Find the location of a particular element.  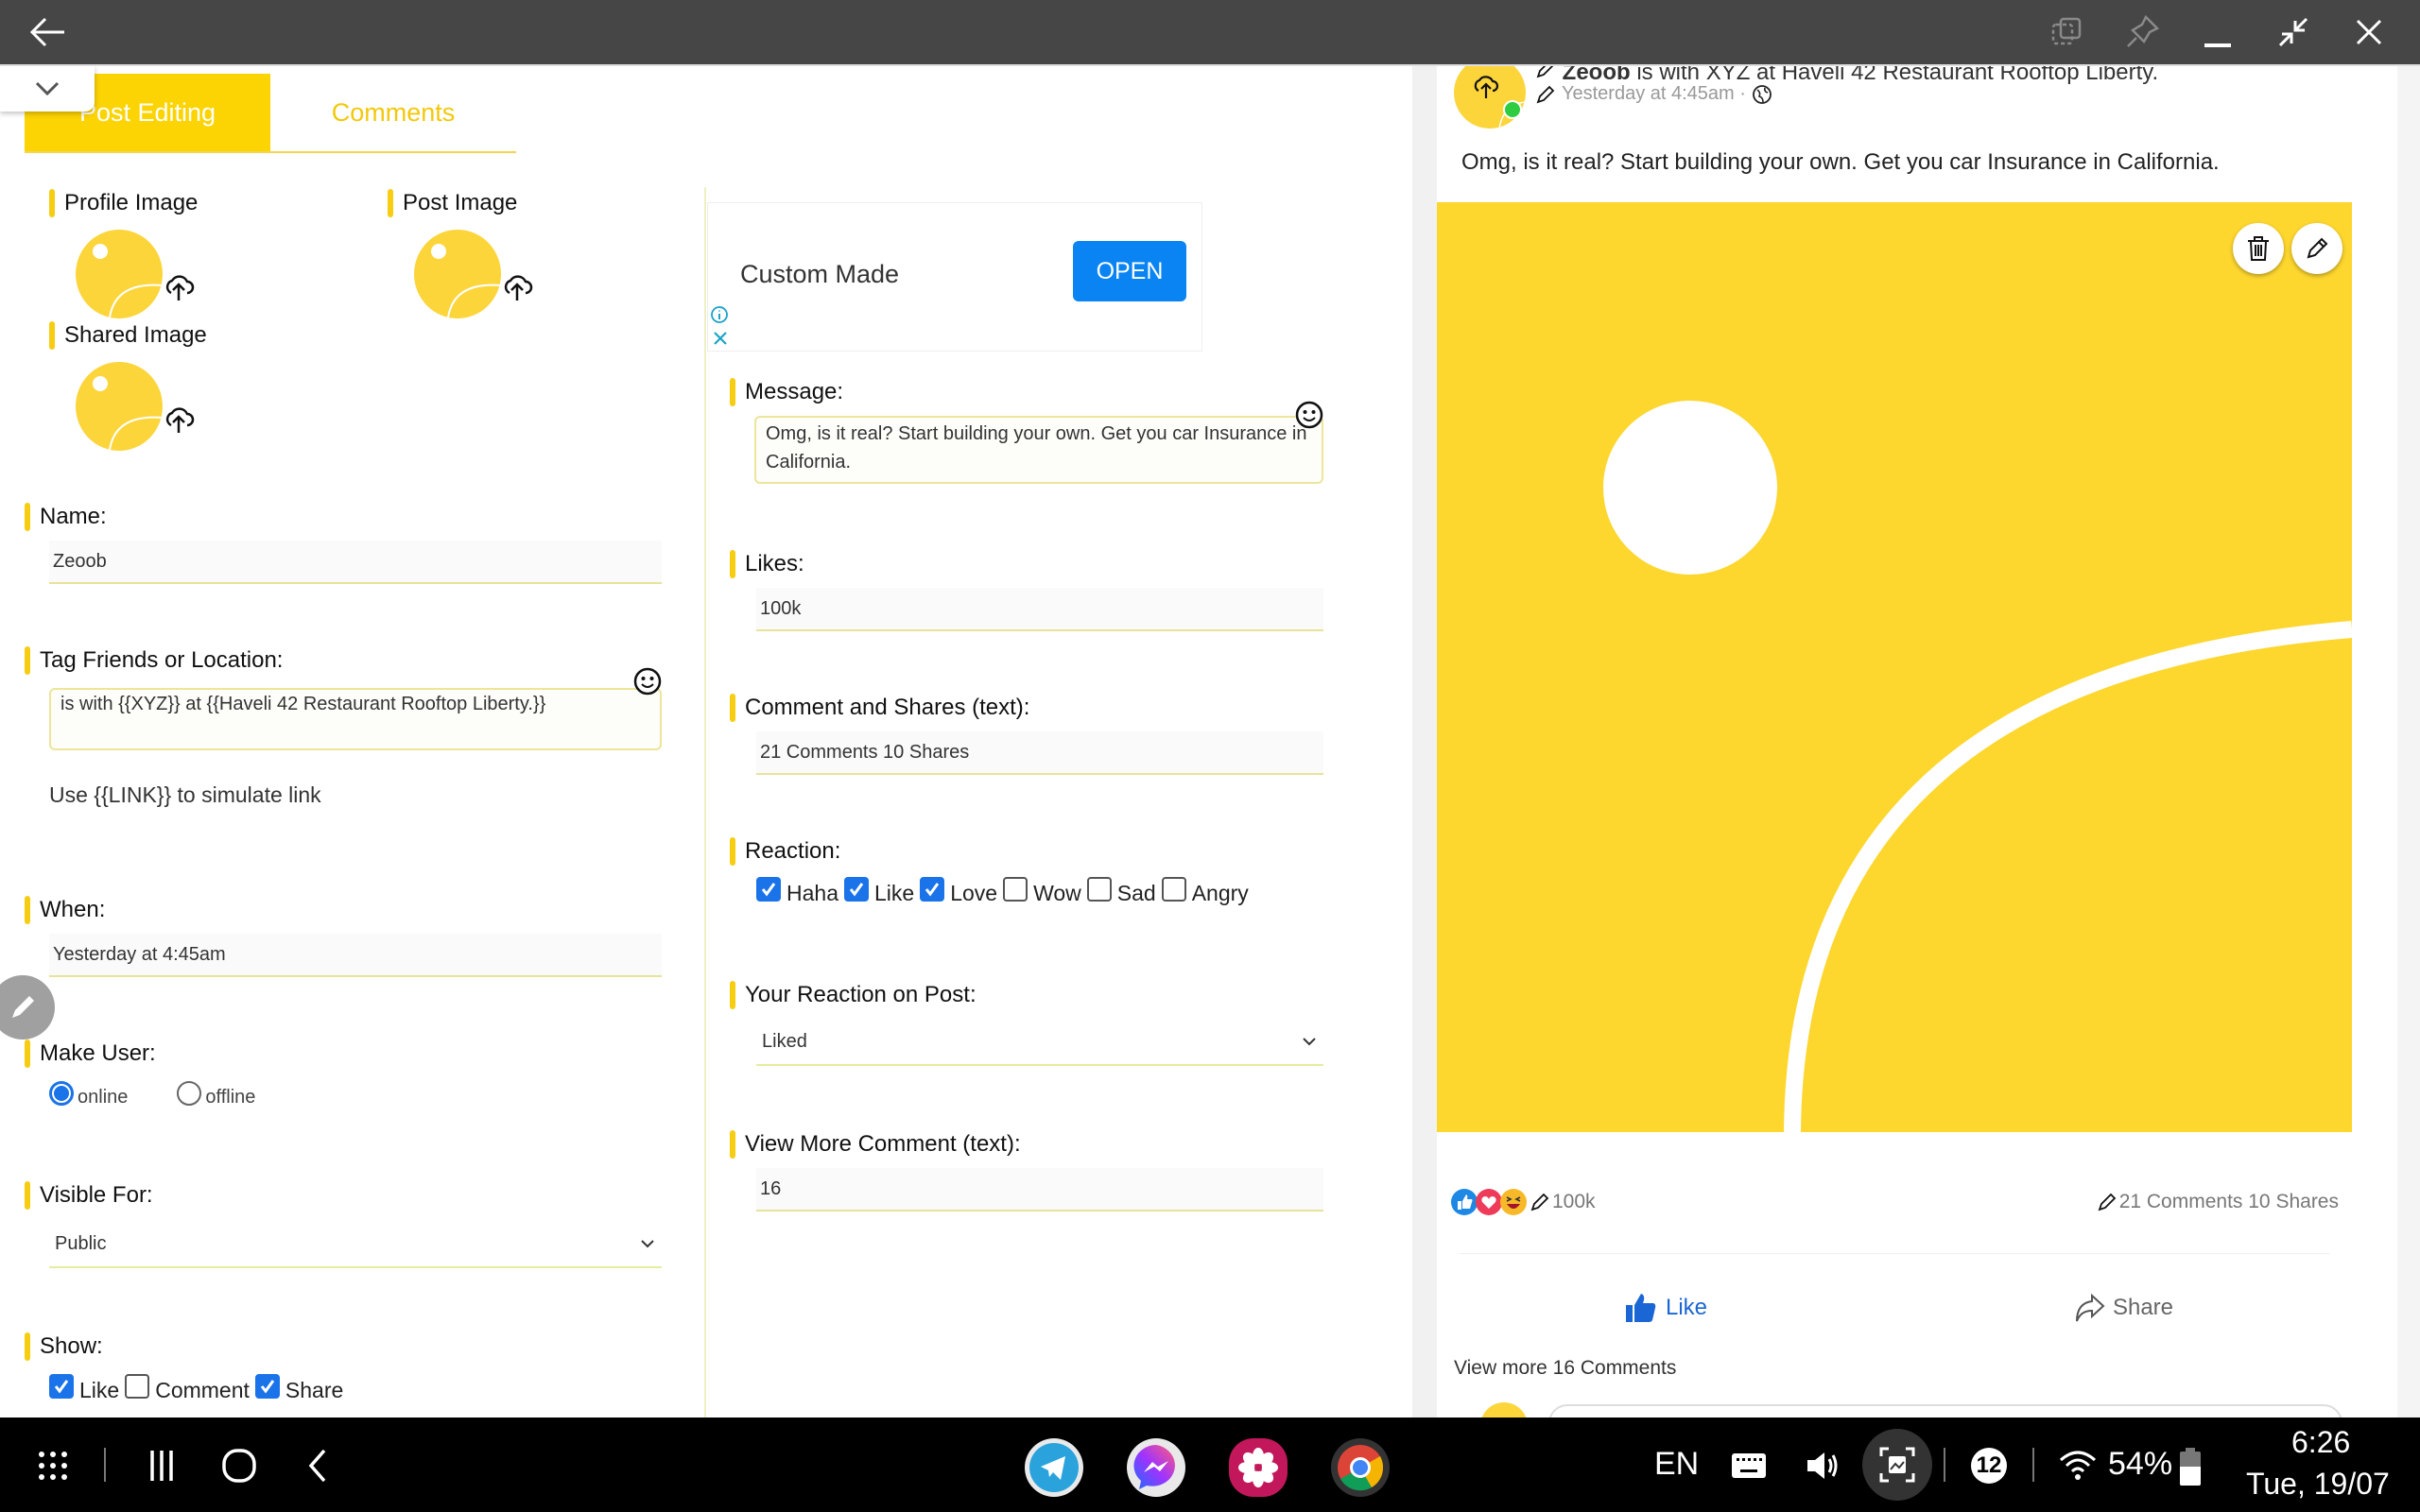

volume-button is located at coordinates (1822, 1465).